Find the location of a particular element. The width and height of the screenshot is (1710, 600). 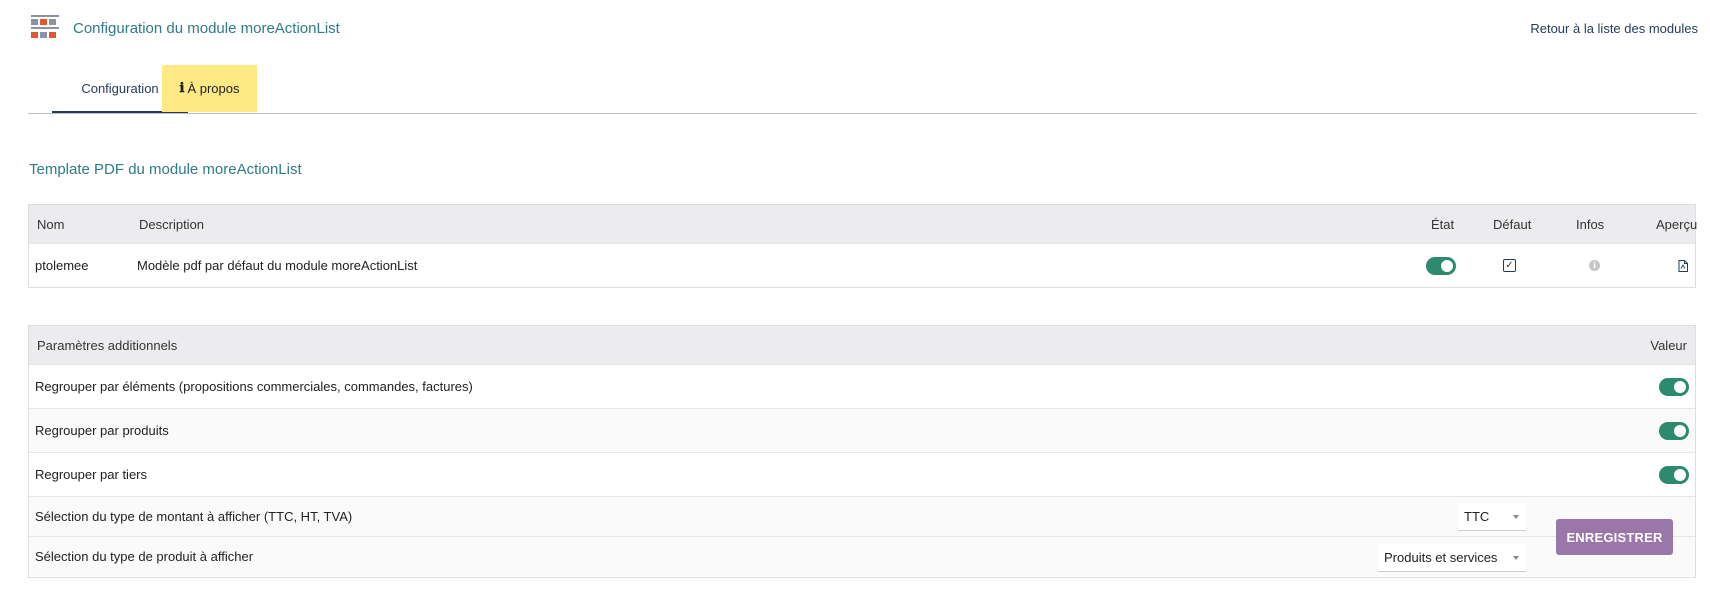

info-icon: i is located at coordinates (1594, 265).